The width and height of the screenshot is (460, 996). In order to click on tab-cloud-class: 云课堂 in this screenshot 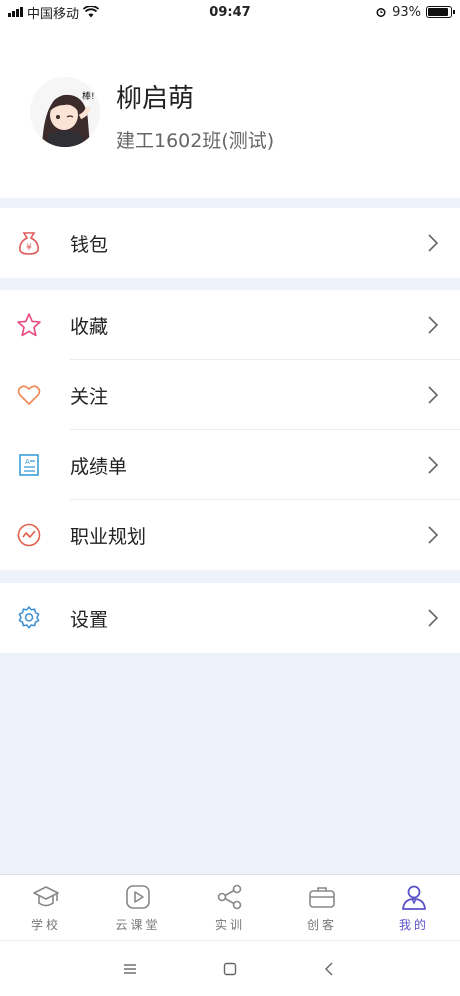, I will do `click(138, 907)`.